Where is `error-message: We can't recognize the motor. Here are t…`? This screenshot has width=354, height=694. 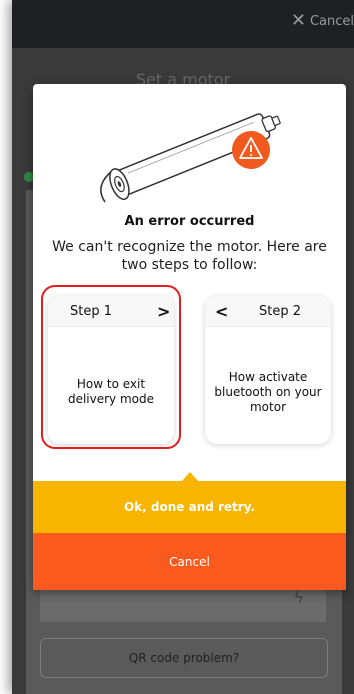 error-message: We can't recognize the motor. Here are t… is located at coordinates (189, 256).